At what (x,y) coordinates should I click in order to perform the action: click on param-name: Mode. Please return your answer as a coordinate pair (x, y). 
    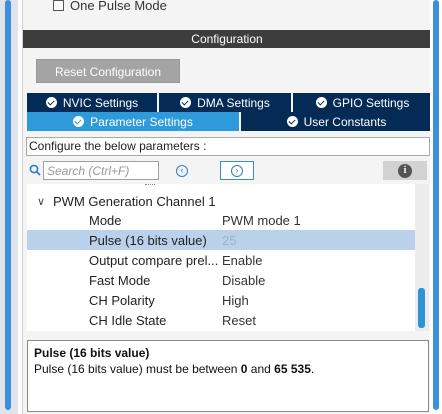
    Looking at the image, I should click on (105, 220).